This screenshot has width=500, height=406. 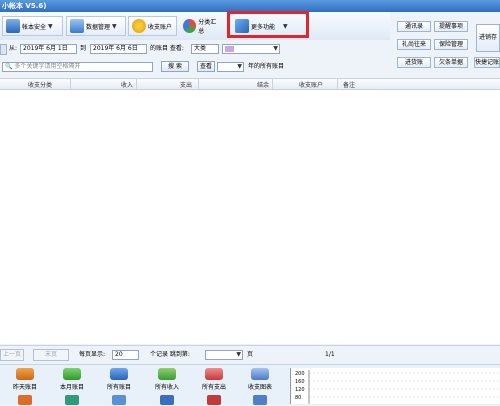 What do you see at coordinates (488, 38) in the screenshot?
I see `enter-account-button: 进销存` at bounding box center [488, 38].